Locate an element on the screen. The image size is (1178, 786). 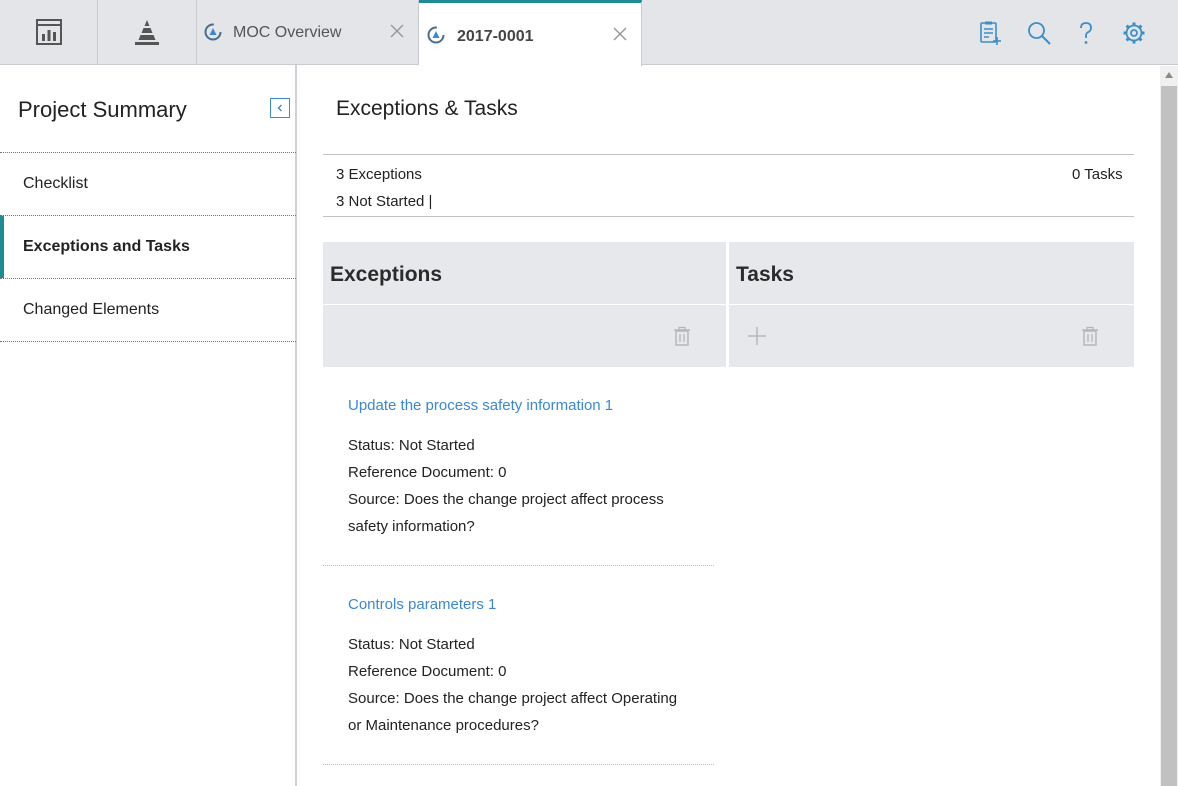
exceptions-panel-header: Exceptions is located at coordinates (524, 273).